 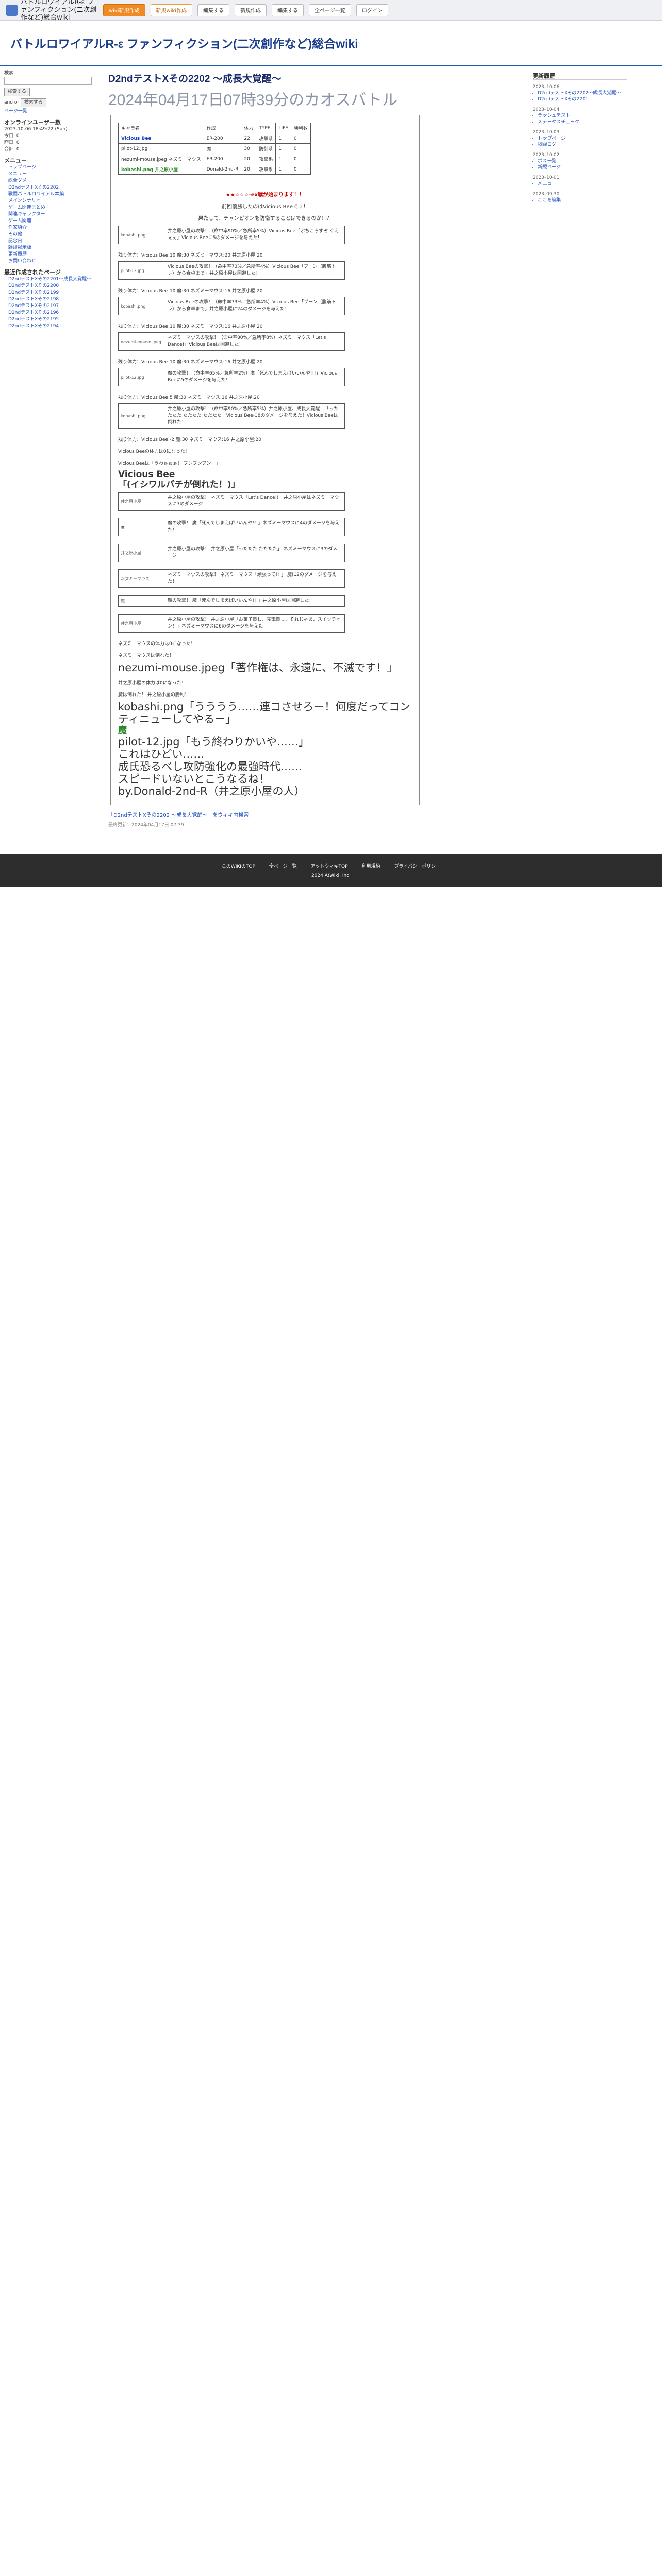 I want to click on recent-item: D2ndテストXその2198, so click(x=51, y=299).